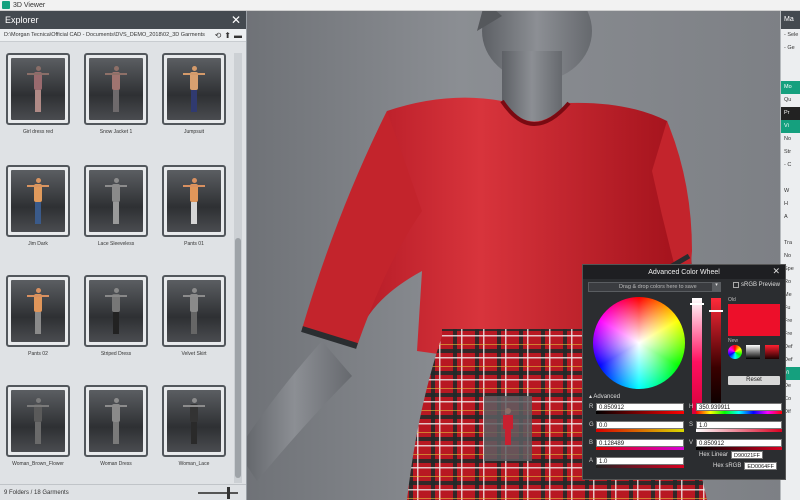 This screenshot has width=800, height=500. What do you see at coordinates (218, 493) in the screenshot?
I see `thumbnail-size-slider` at bounding box center [218, 493].